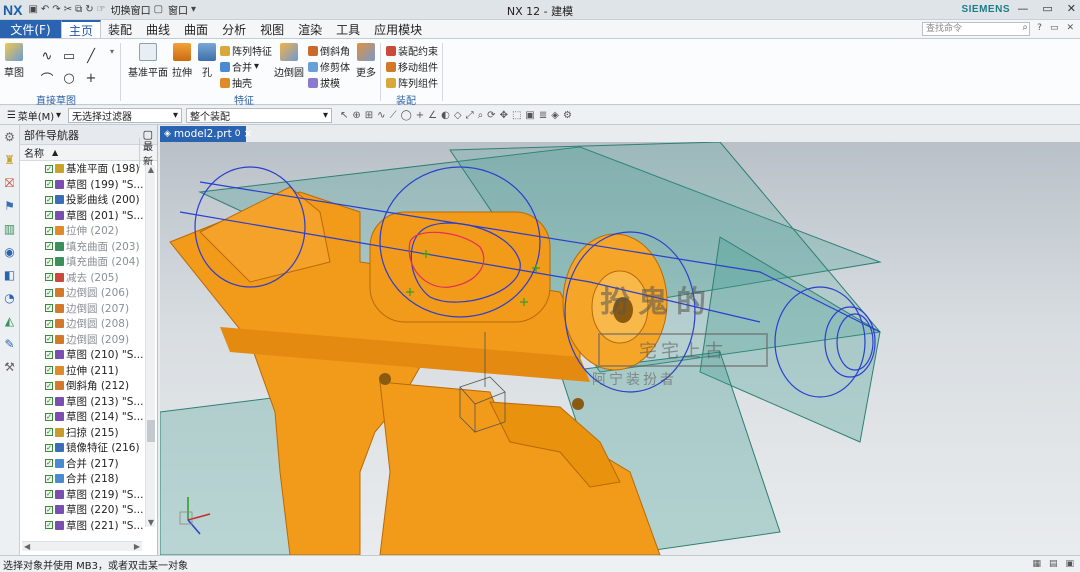 This screenshot has width=1080, height=572. I want to click on tab-assembly: 装配, so click(120, 29).